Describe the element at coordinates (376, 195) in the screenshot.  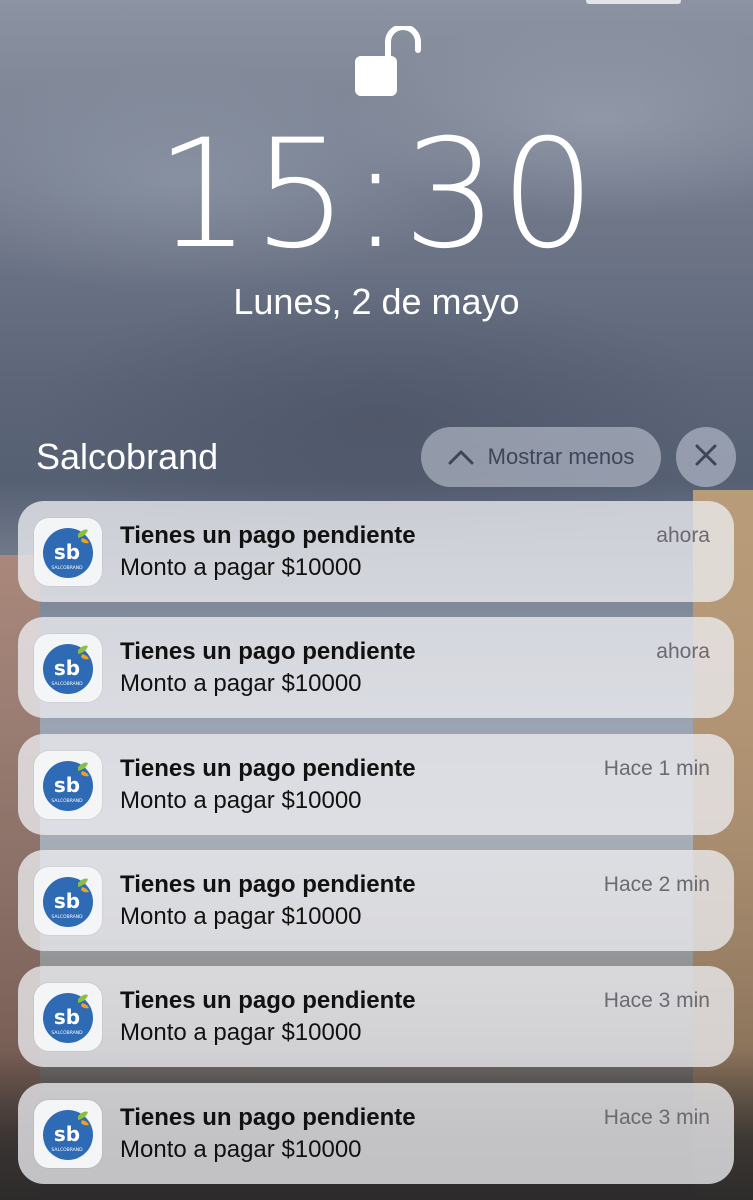
I see `lock-screen-time: 15:30` at that location.